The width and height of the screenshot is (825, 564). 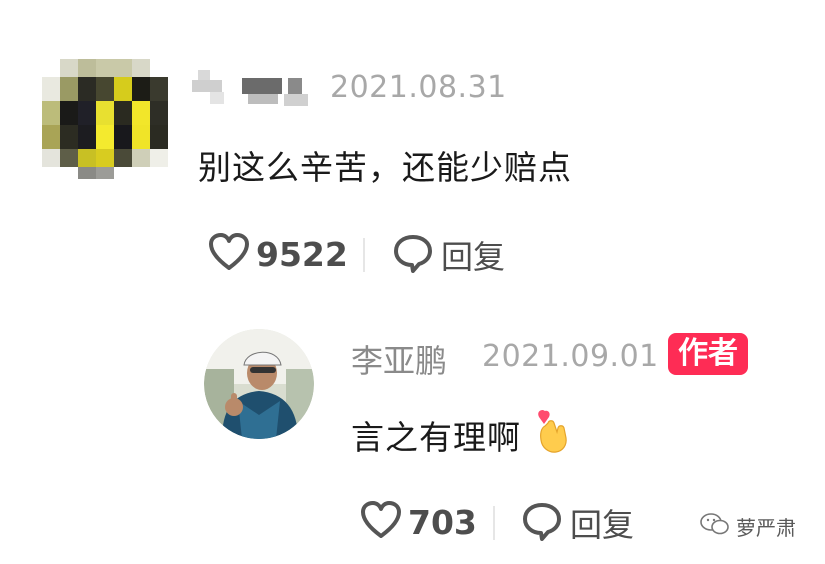 I want to click on reply-like-button: 703, so click(x=418, y=522).